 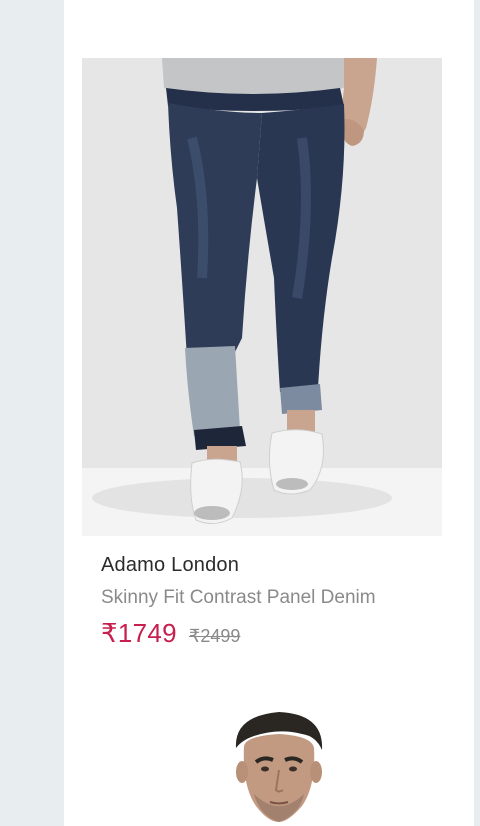 I want to click on product-title: Skinny Fit Contrast Panel Denim, so click(x=238, y=598).